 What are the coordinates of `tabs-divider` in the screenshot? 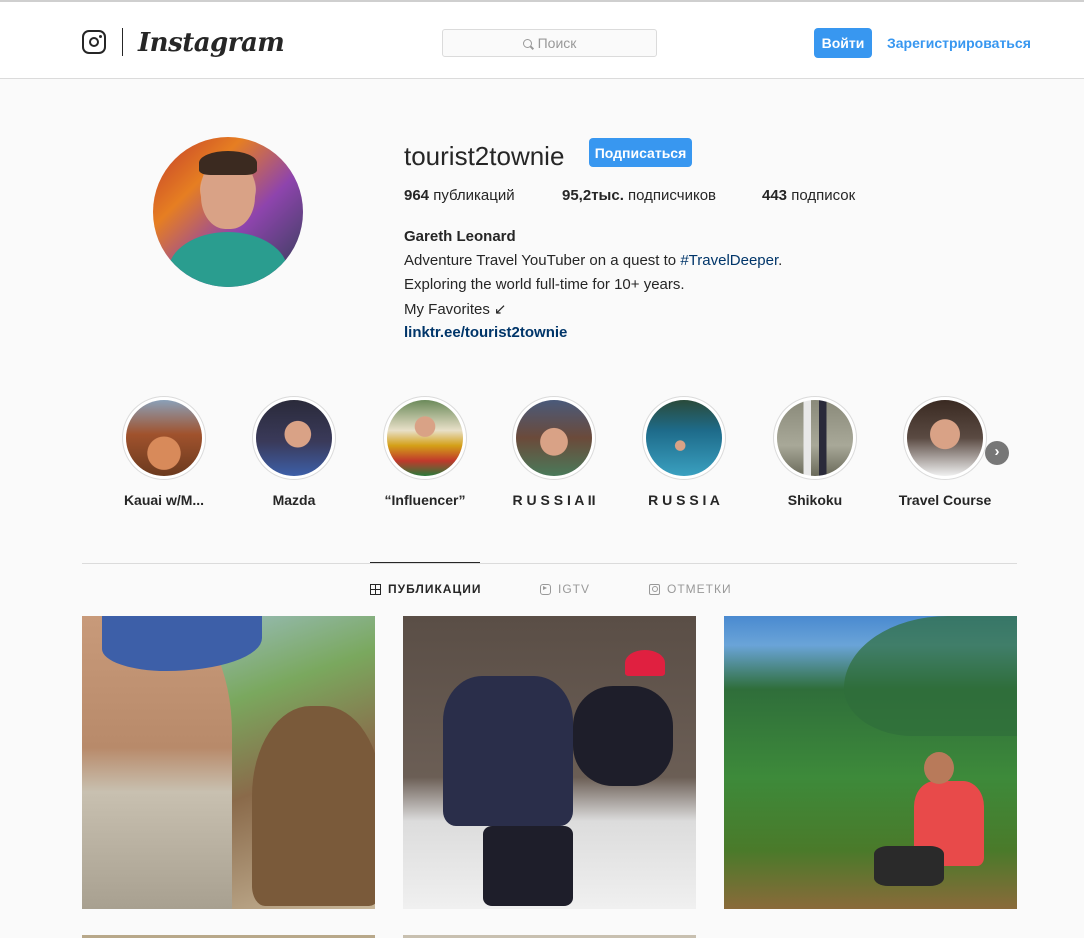 It's located at (549, 563).